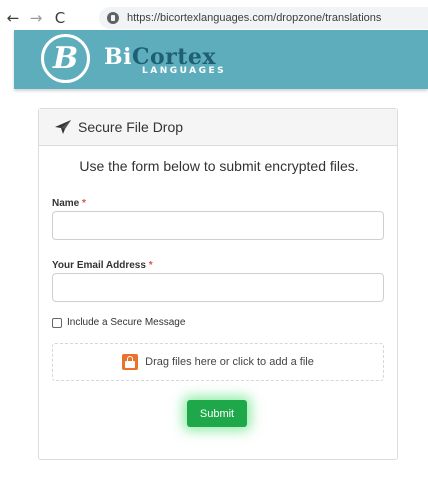 Image resolution: width=428 pixels, height=479 pixels. What do you see at coordinates (36, 18) in the screenshot?
I see `forward-arrow-icon: →` at bounding box center [36, 18].